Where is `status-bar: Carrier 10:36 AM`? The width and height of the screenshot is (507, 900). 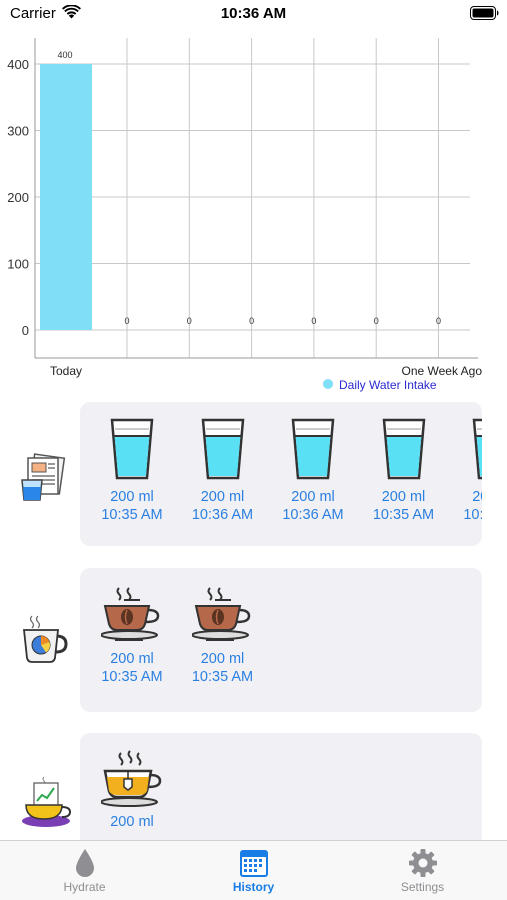 status-bar: Carrier 10:36 AM is located at coordinates (253, 15).